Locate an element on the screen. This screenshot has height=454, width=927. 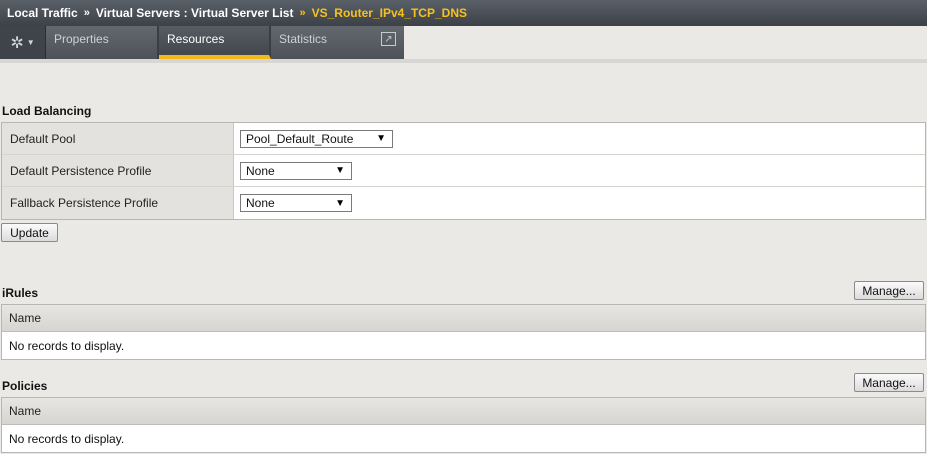
tab-label: Resources is located at coordinates (196, 39).